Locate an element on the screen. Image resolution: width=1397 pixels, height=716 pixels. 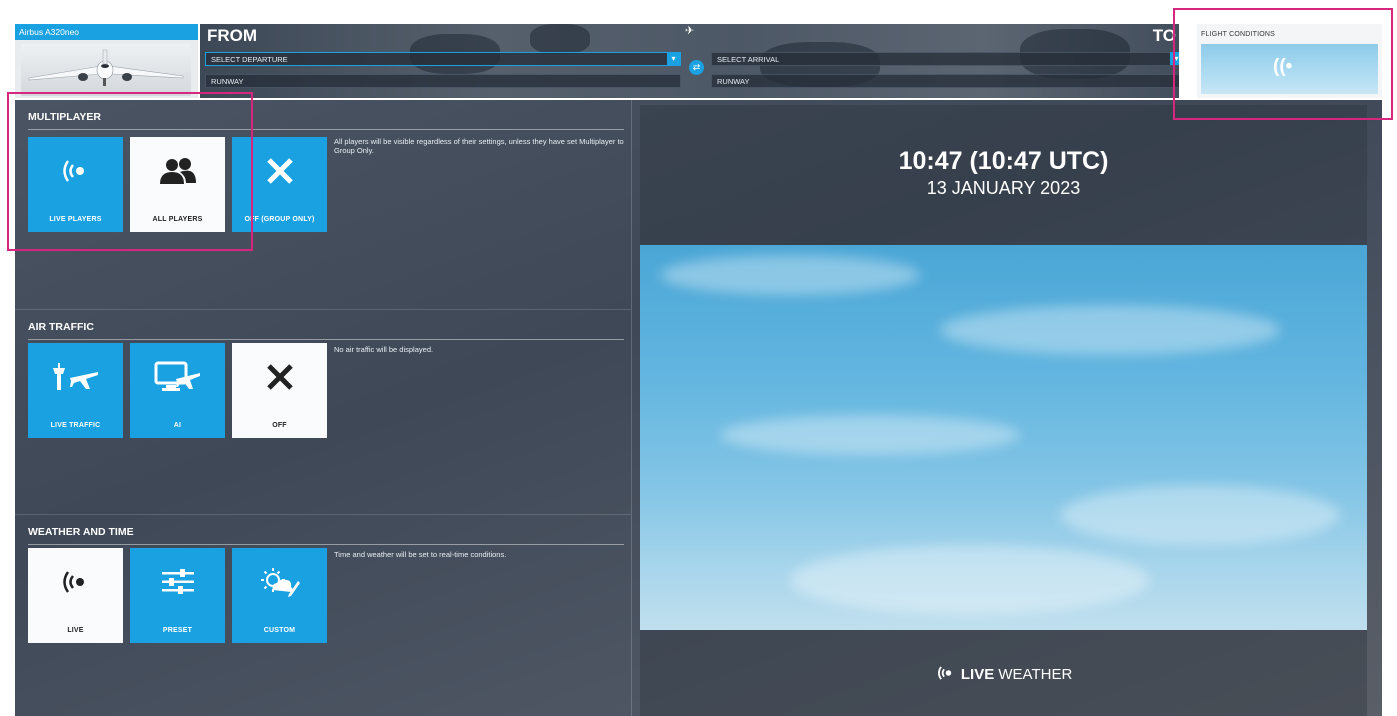
tile-label: LIVE is located at coordinates (75, 630).